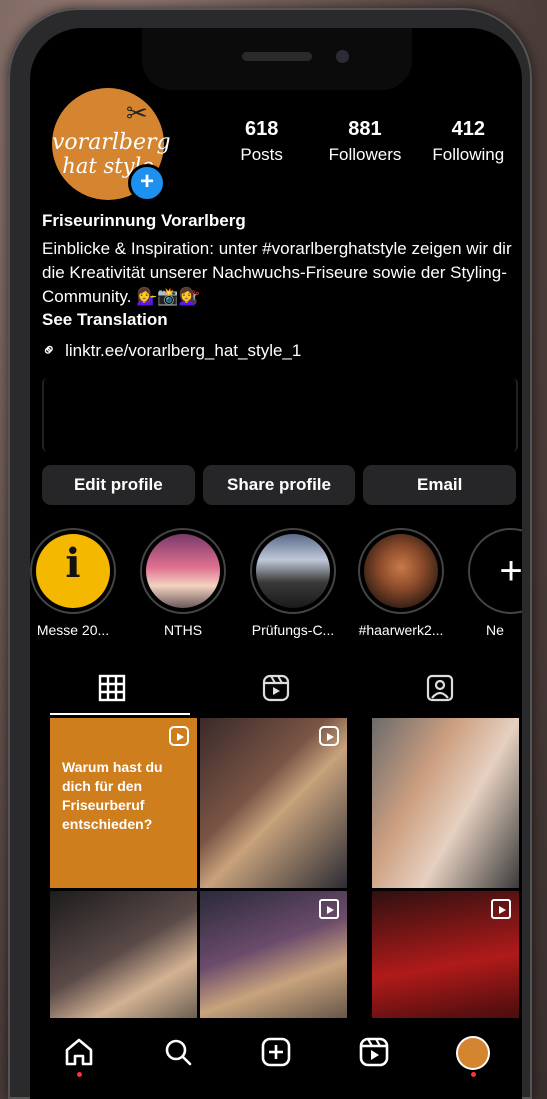 This screenshot has height=1099, width=547. What do you see at coordinates (261, 141) in the screenshot?
I see `stat-posts: 618 Posts` at bounding box center [261, 141].